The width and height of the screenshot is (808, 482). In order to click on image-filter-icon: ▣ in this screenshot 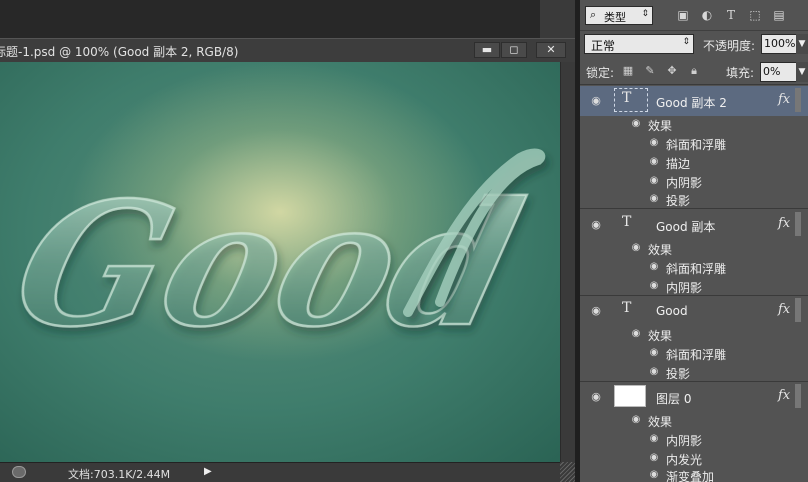, I will do `click(683, 15)`.